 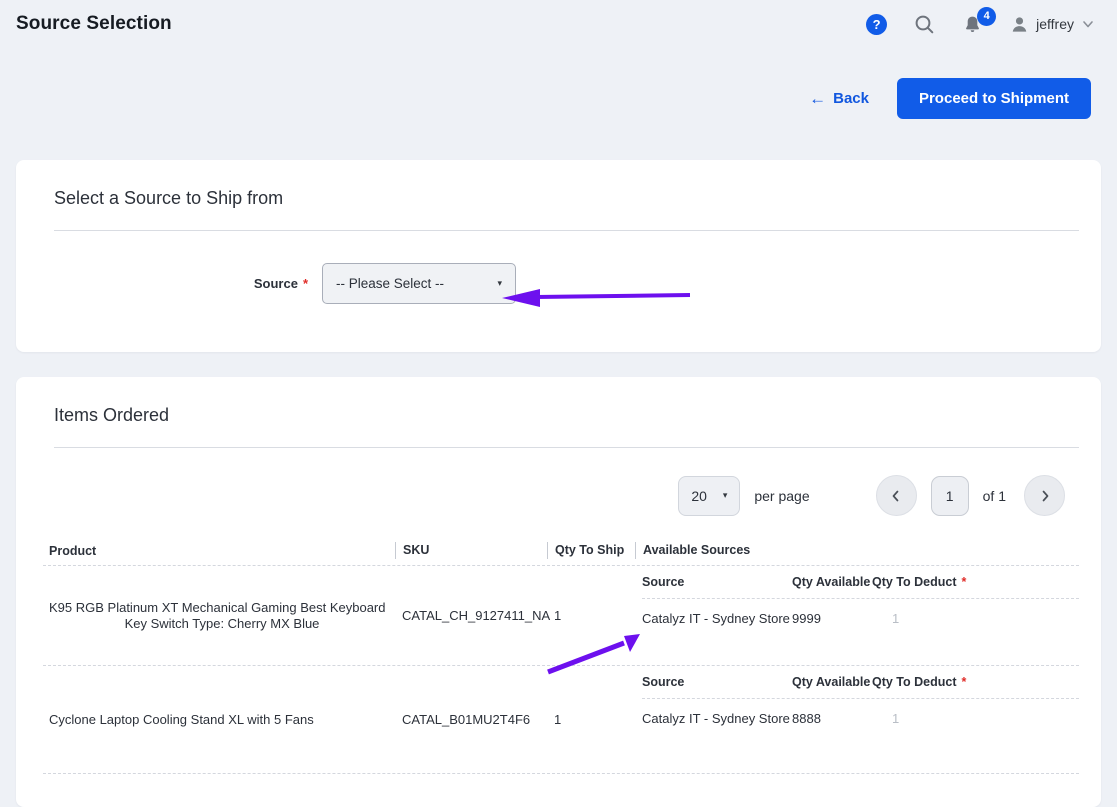 What do you see at coordinates (993, 98) in the screenshot?
I see `proceed-to-shipment-button: Proceed to Shipment` at bounding box center [993, 98].